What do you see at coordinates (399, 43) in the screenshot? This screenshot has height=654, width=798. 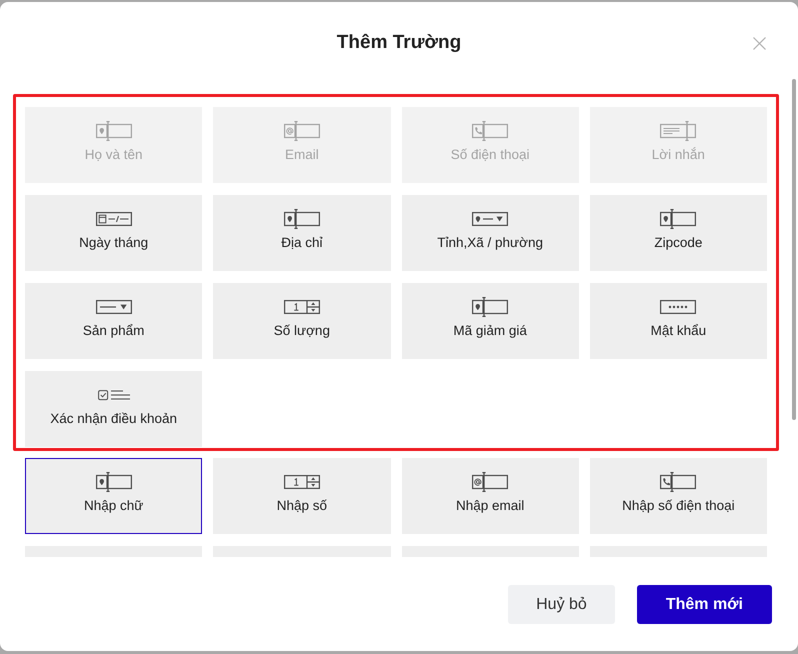 I see `dialog-title: Thêm Trường` at bounding box center [399, 43].